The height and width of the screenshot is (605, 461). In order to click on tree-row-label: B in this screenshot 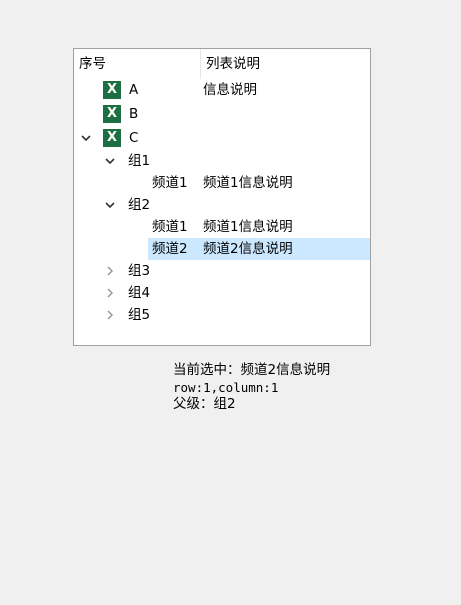, I will do `click(134, 114)`.